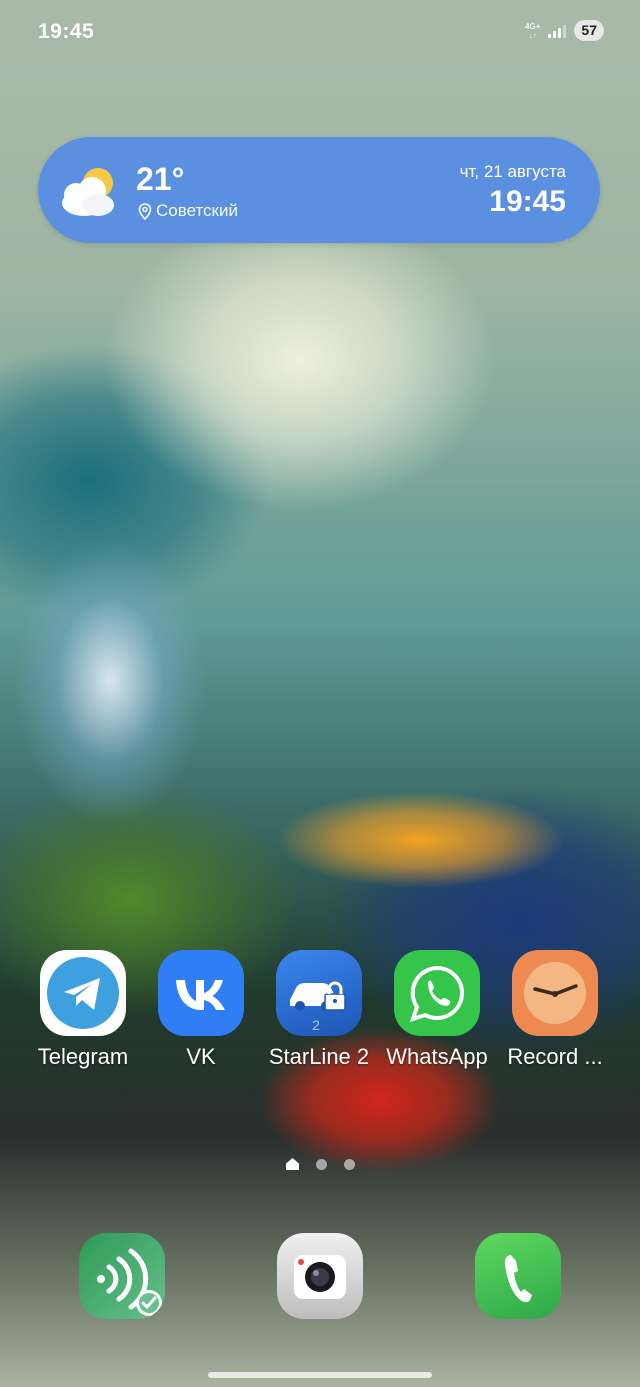  I want to click on dock, so click(320, 1278).